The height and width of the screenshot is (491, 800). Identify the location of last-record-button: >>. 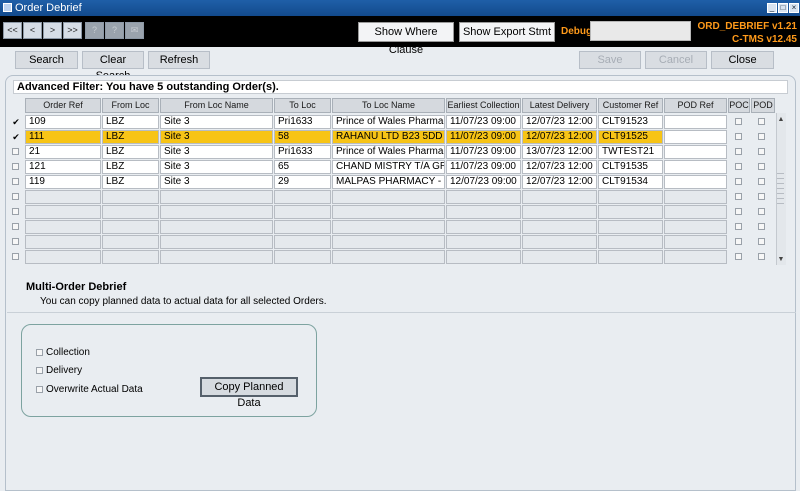
(72, 30).